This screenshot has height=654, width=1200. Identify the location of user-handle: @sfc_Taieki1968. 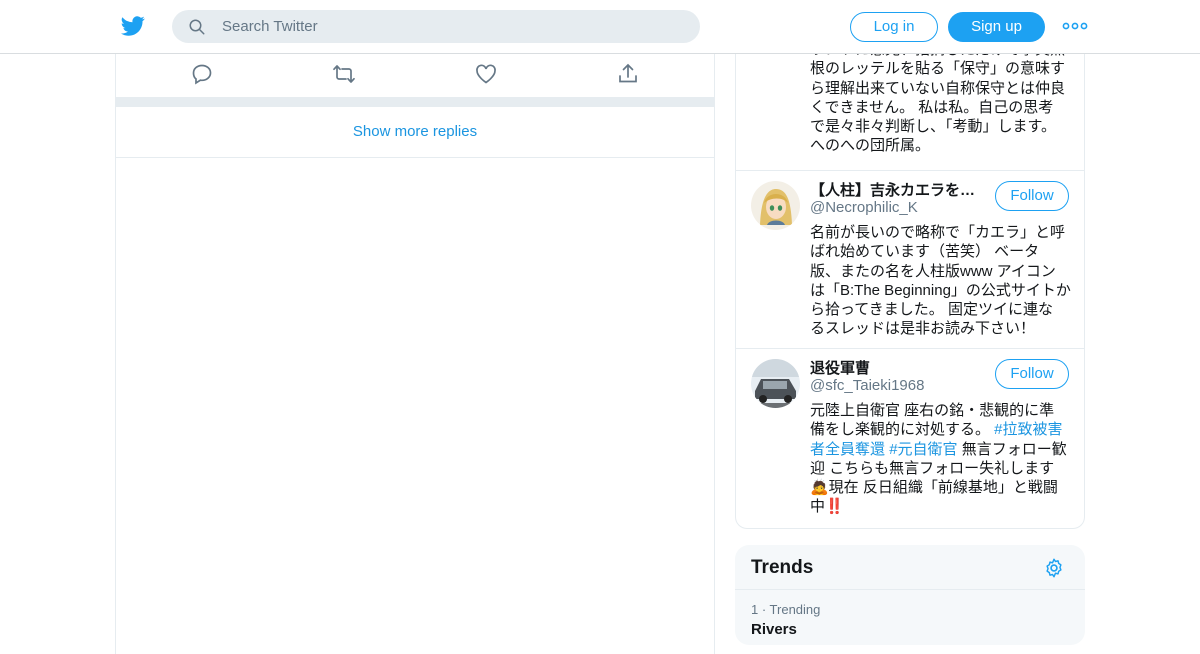
(867, 385).